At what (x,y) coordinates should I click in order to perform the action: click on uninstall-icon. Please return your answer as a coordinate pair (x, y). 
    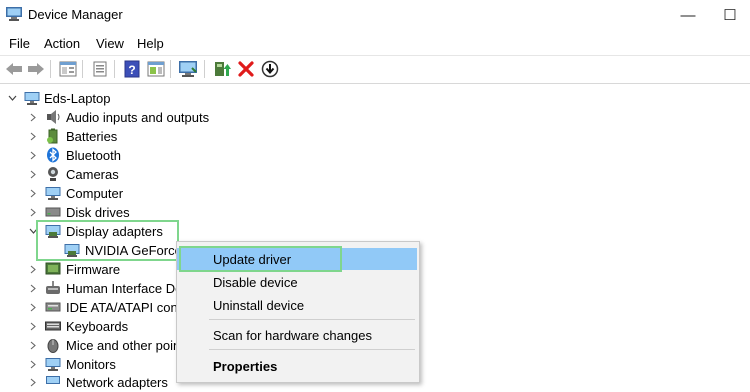
    Looking at the image, I should click on (246, 69).